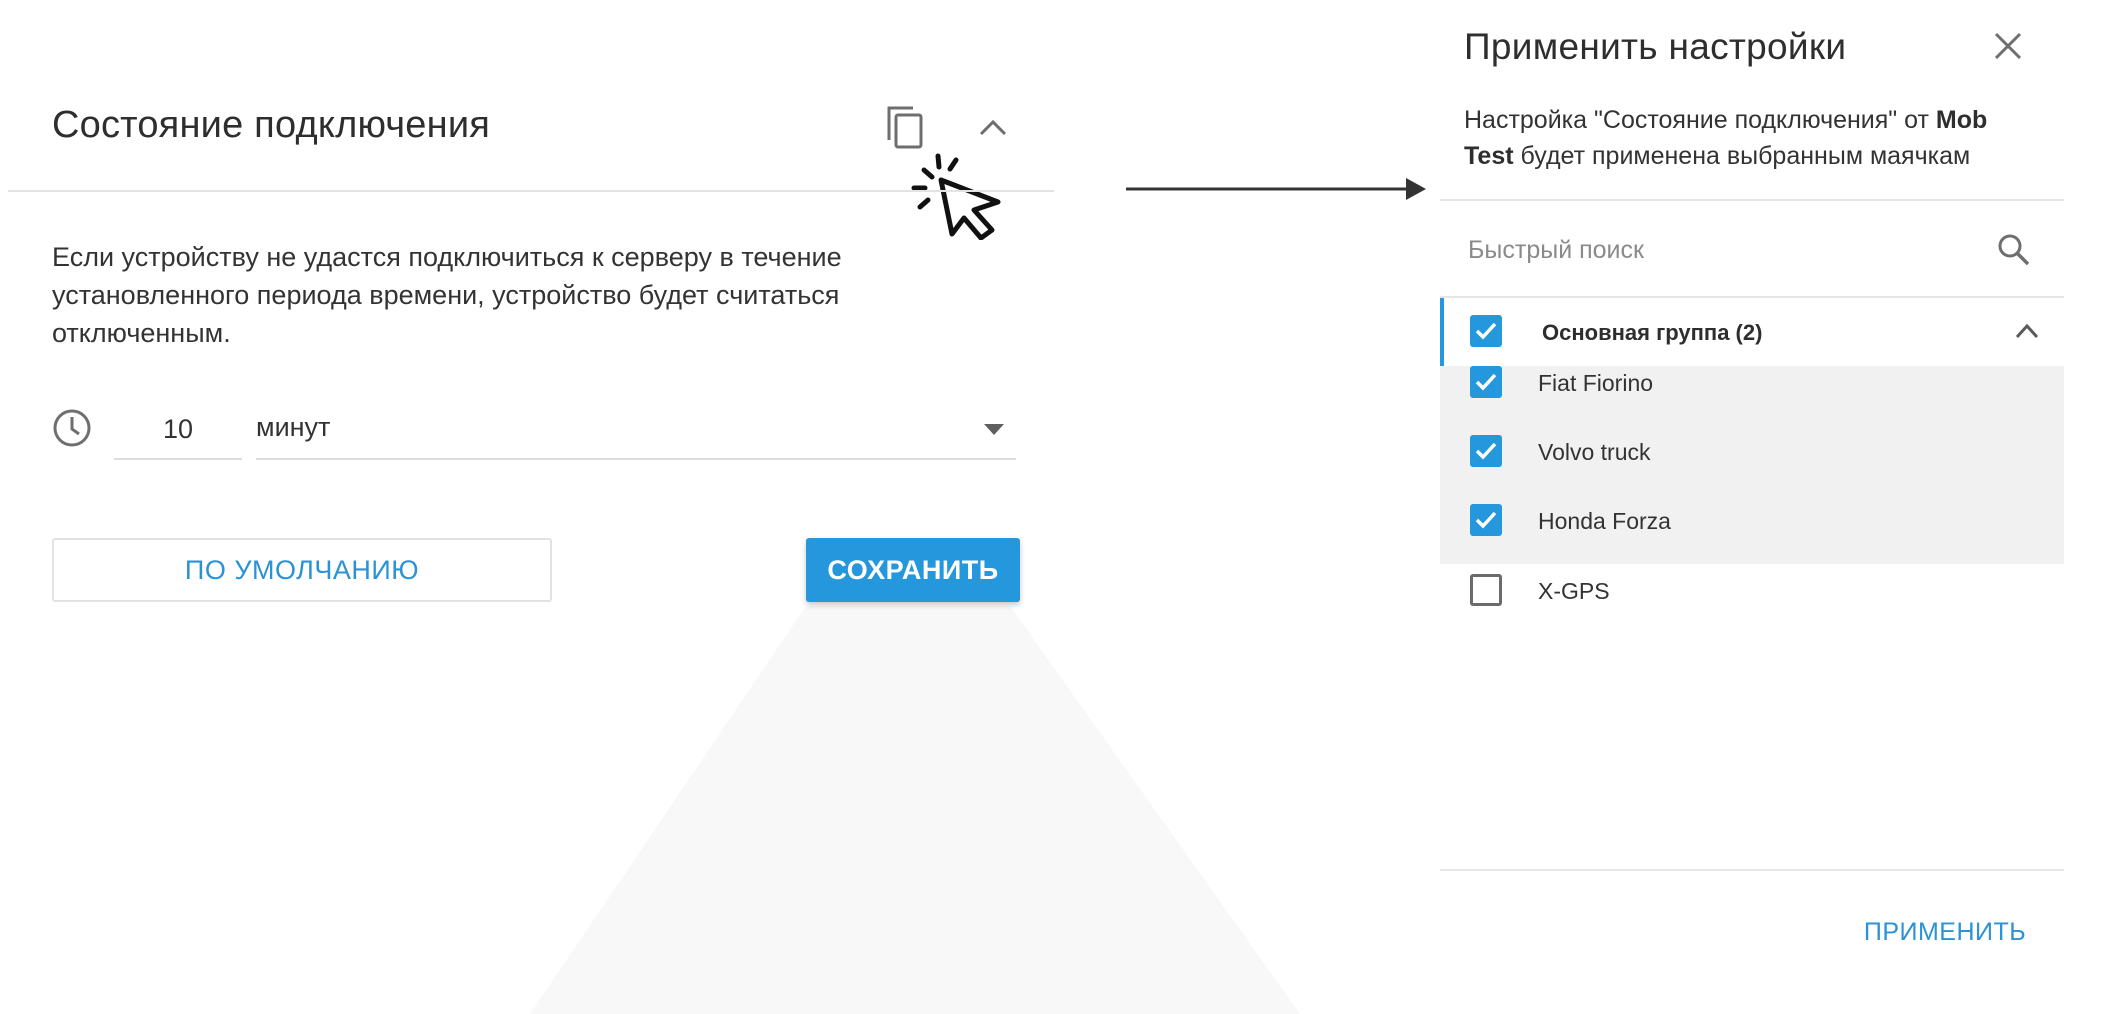 This screenshot has height=1014, width=2114. What do you see at coordinates (913, 570) in the screenshot?
I see `save-button: СОХРАНИТЬ` at bounding box center [913, 570].